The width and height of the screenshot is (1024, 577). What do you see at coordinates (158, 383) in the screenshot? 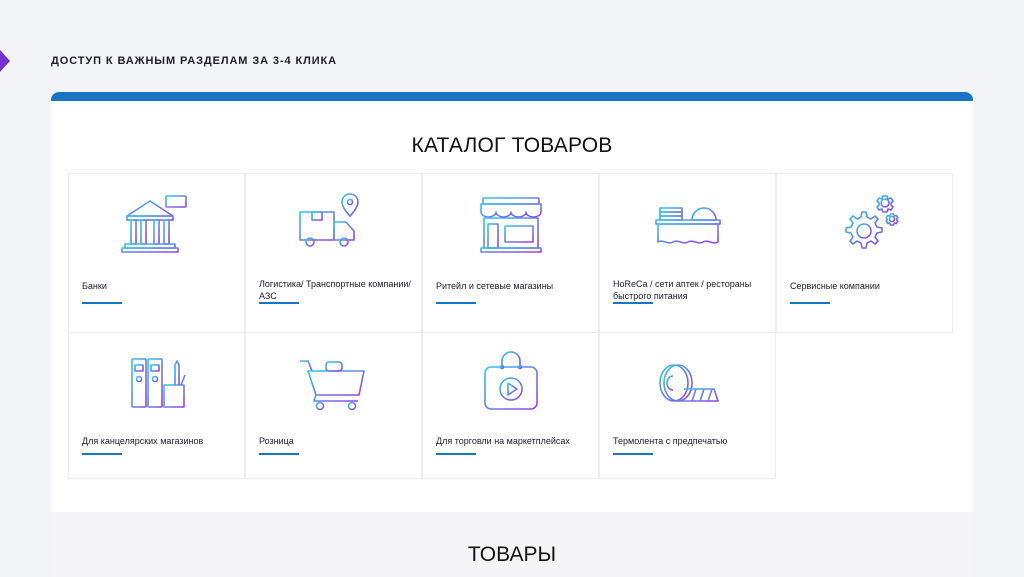
I see `office-binders-icon` at bounding box center [158, 383].